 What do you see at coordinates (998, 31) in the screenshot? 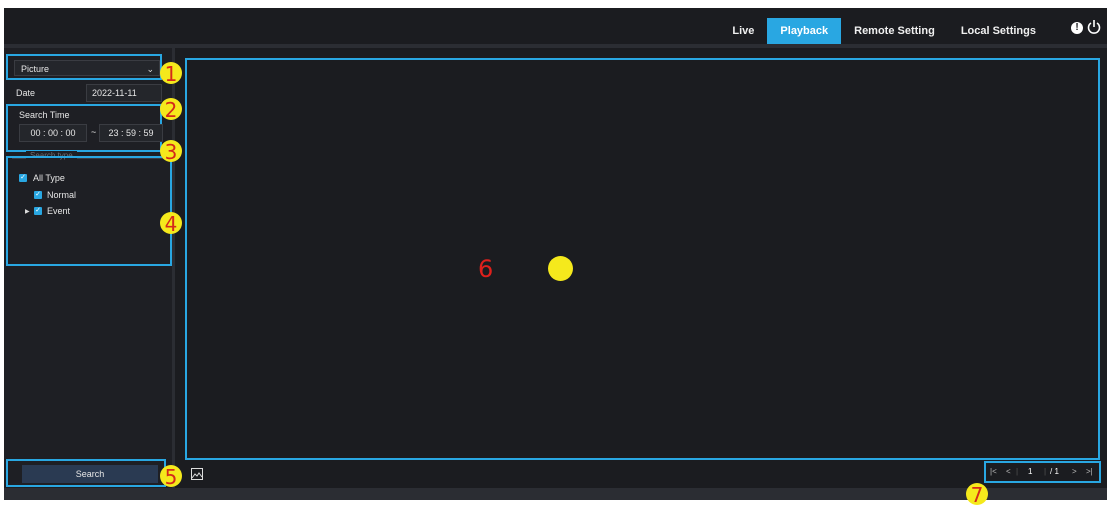
I see `tab-local-settings: Local Settings` at bounding box center [998, 31].